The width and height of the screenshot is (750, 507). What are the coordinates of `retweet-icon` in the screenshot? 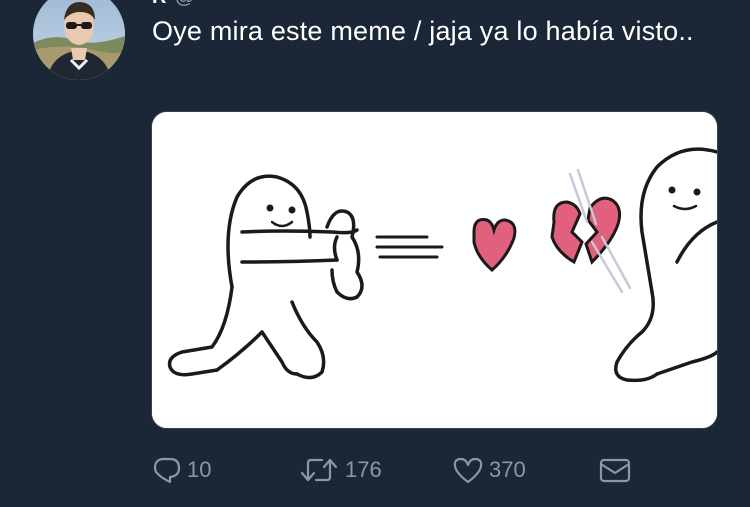 It's located at (319, 470).